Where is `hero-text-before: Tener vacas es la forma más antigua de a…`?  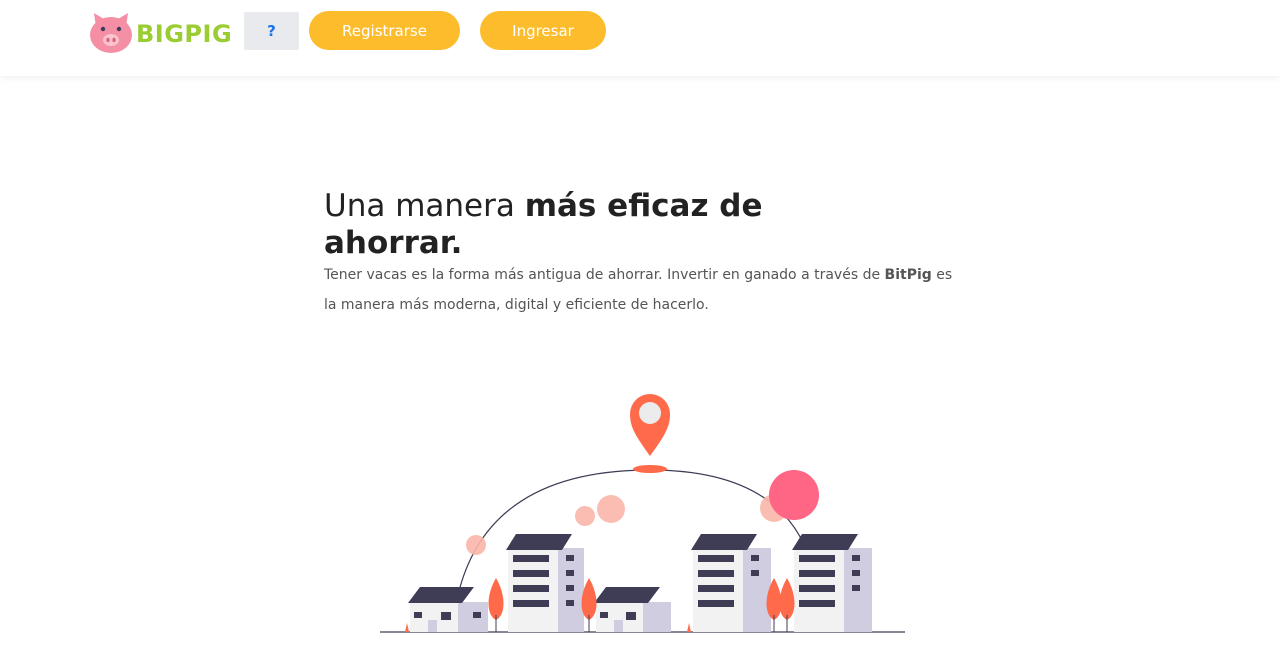
hero-text-before: Tener vacas es la forma más antigua de a… is located at coordinates (604, 275).